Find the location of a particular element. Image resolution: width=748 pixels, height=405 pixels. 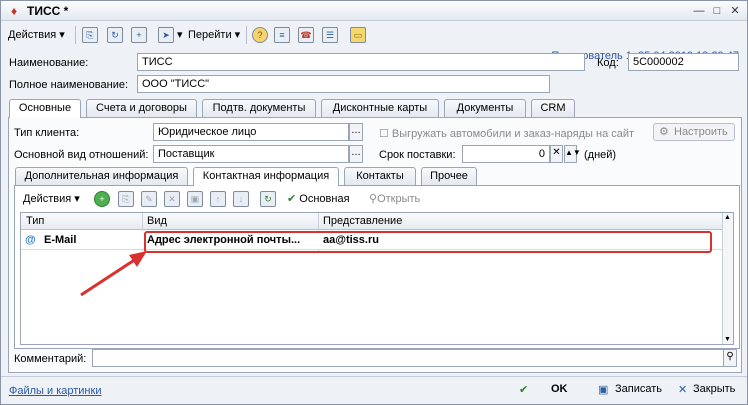

column-type: Тип is located at coordinates (35, 221).